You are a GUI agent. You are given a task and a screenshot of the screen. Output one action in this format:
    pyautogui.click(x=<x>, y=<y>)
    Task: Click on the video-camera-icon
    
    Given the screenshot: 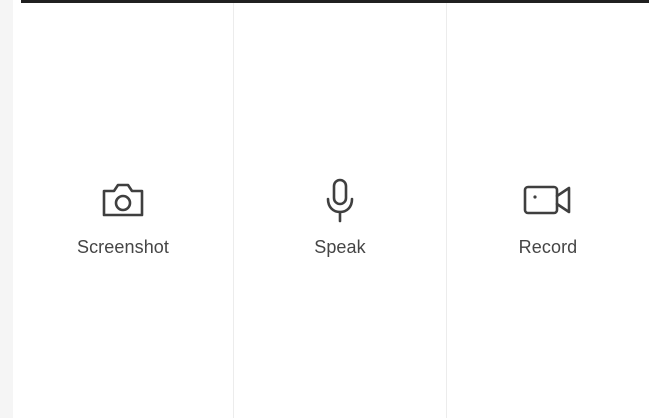 What is the action you would take?
    pyautogui.click(x=548, y=200)
    